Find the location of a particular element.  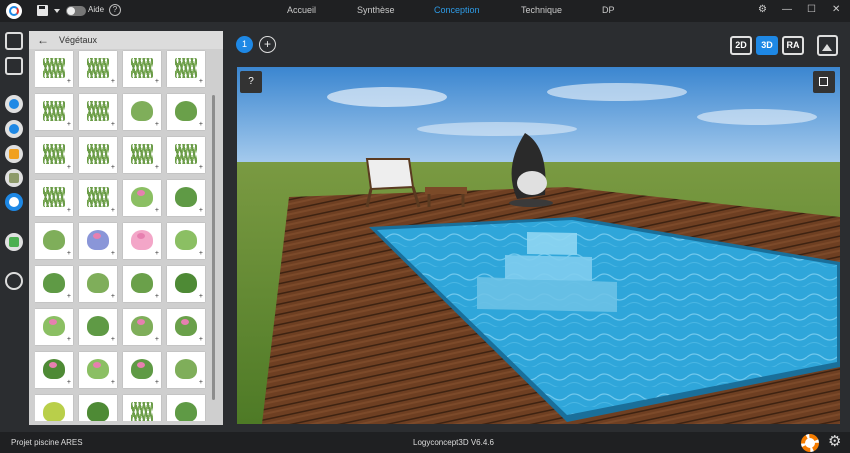

fullscreen-icon is located at coordinates (824, 82).